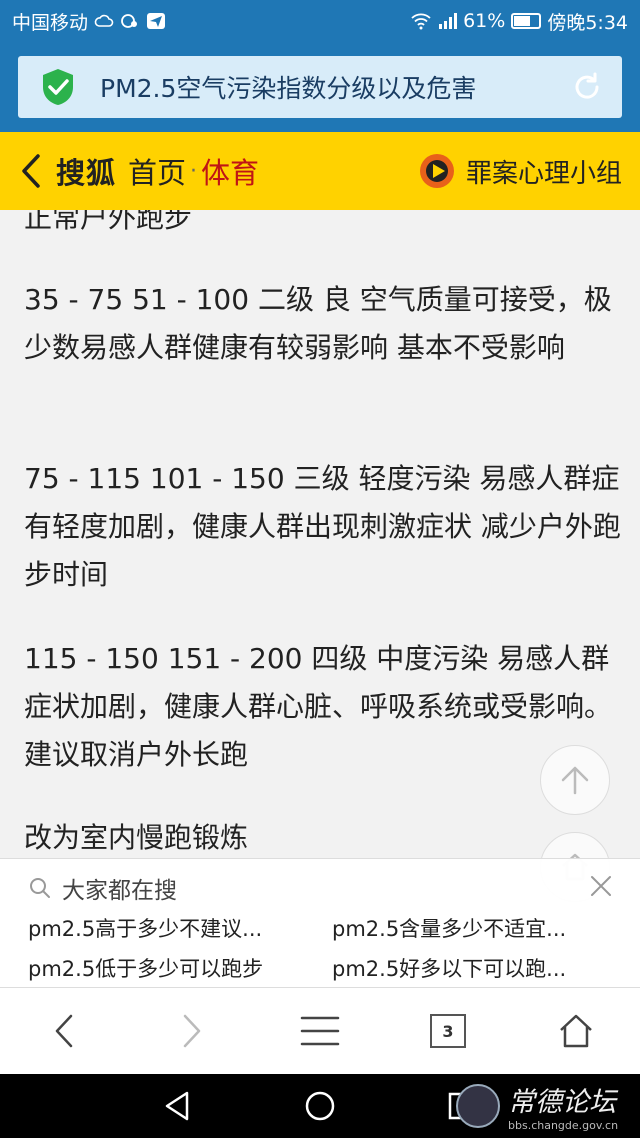 Image resolution: width=640 pixels, height=1138 pixels. I want to click on menu-button, so click(320, 1031).